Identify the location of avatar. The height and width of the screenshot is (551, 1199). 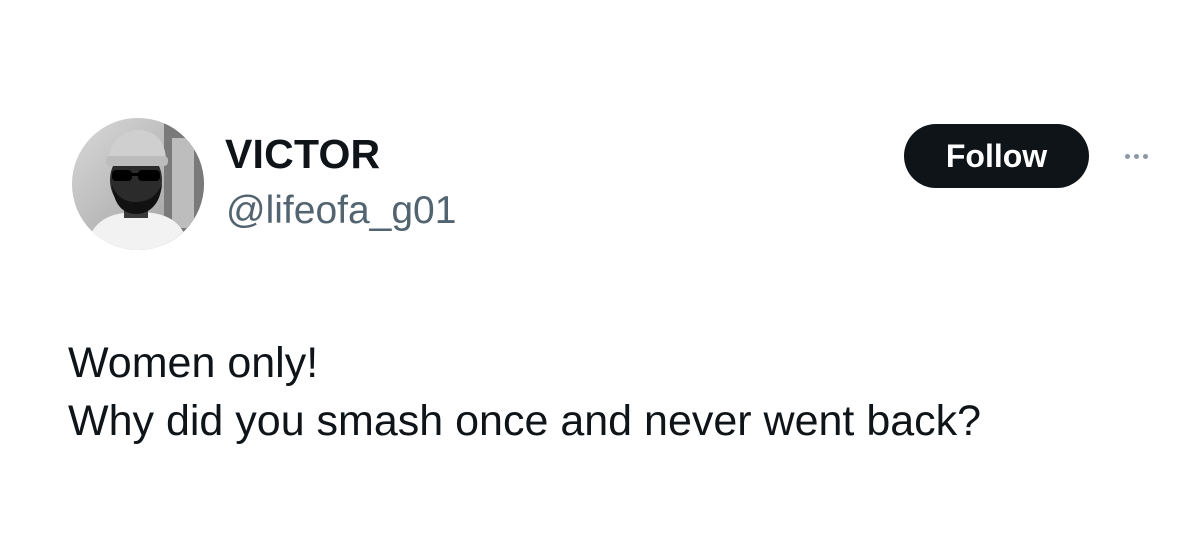
(138, 184).